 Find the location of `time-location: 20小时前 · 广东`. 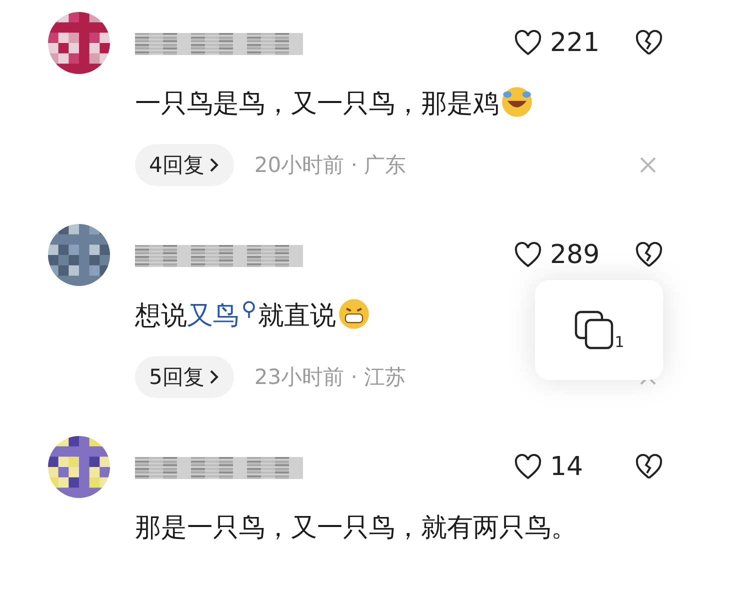

time-location: 20小时前 · 广东 is located at coordinates (330, 165).